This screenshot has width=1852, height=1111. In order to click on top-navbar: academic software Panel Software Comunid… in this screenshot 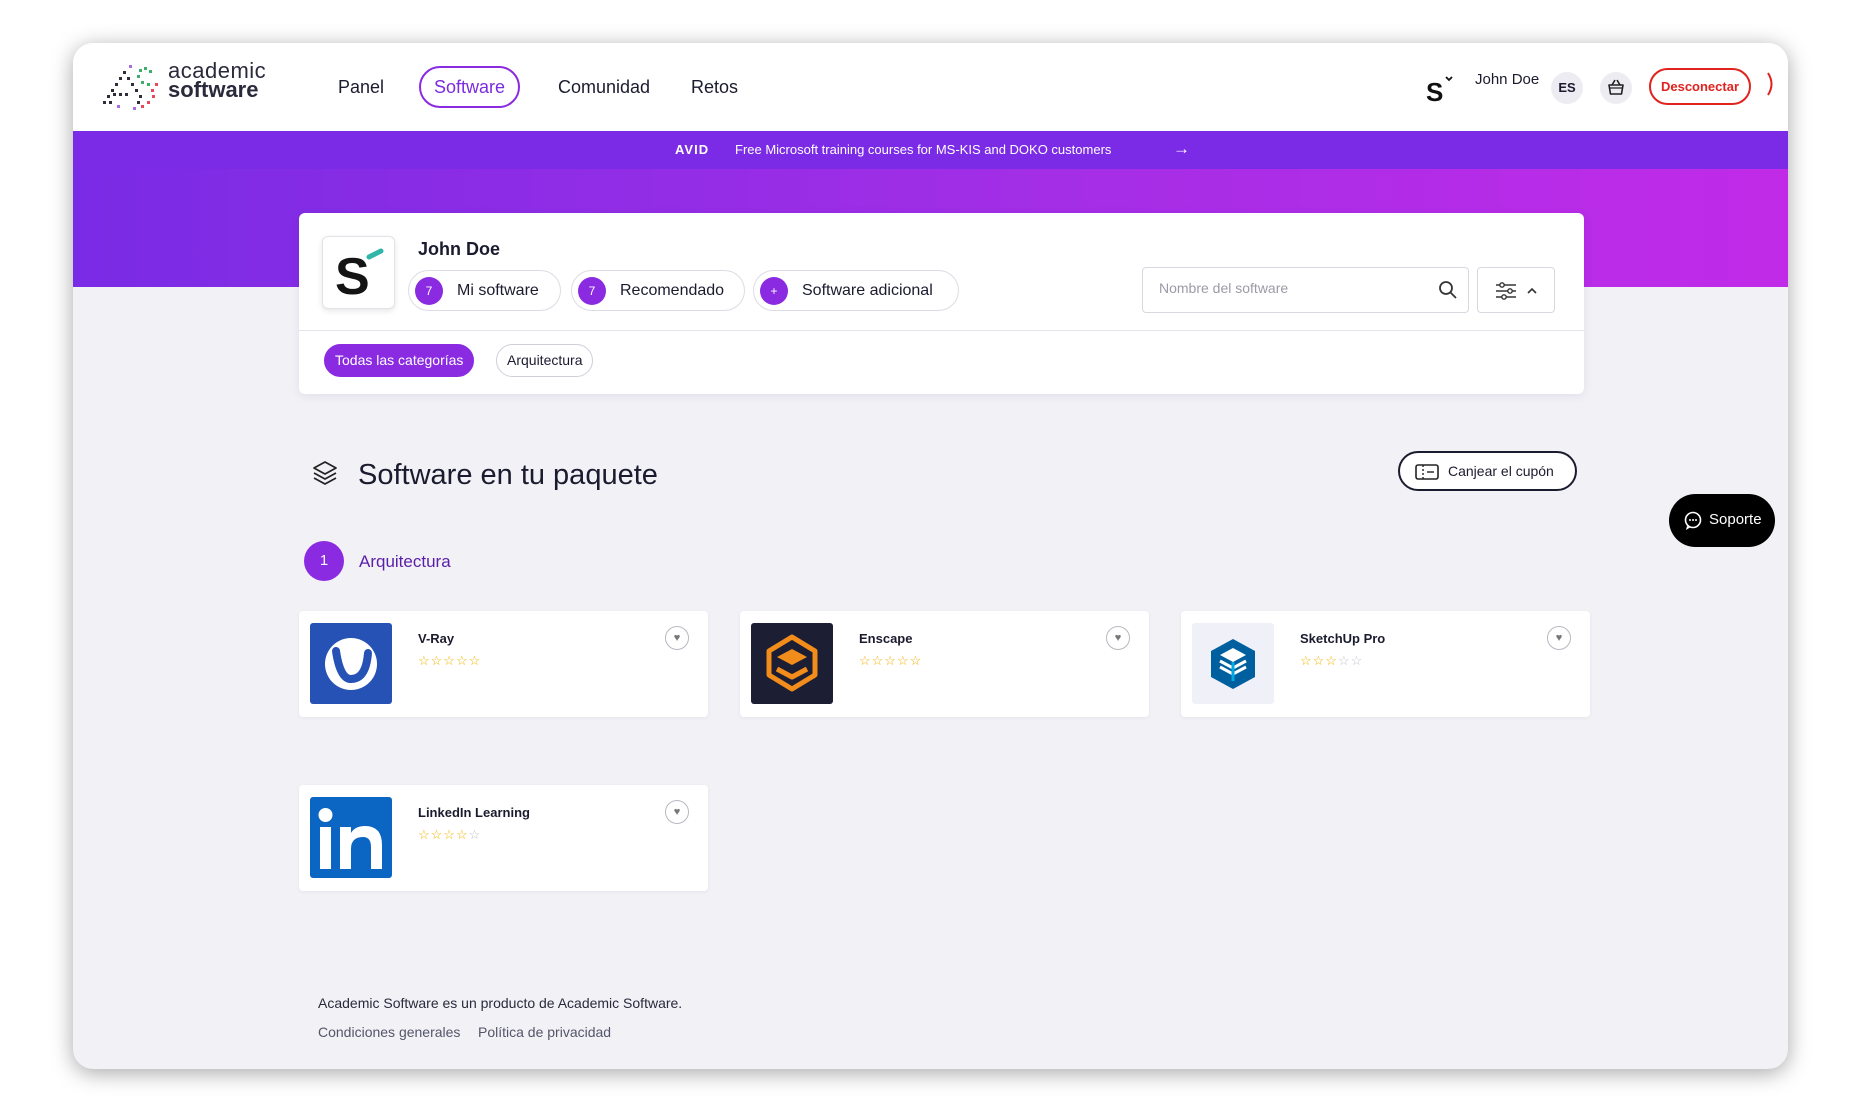, I will do `click(930, 87)`.